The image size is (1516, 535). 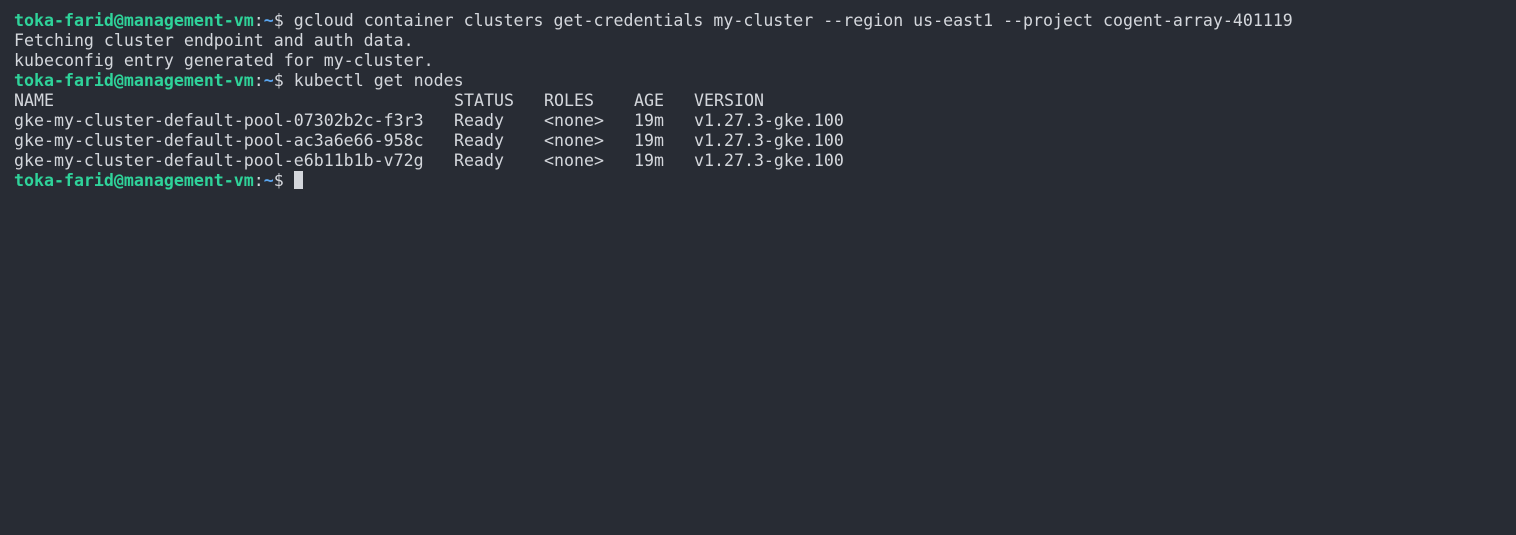 I want to click on text-cursor, so click(x=298, y=180).